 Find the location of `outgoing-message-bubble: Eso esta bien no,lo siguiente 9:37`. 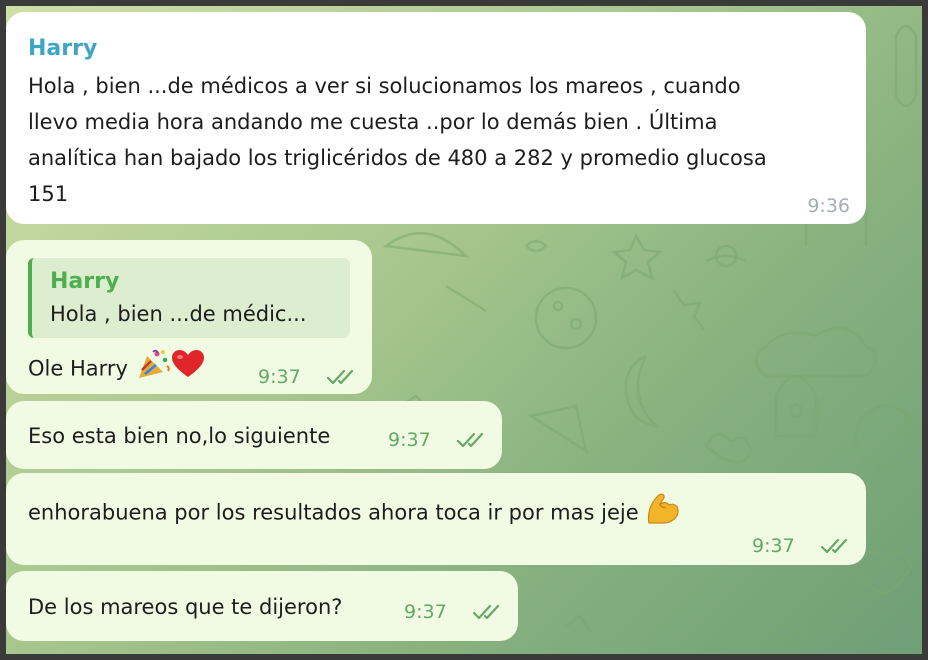

outgoing-message-bubble: Eso esta bien no,lo siguiente 9:37 is located at coordinates (254, 435).